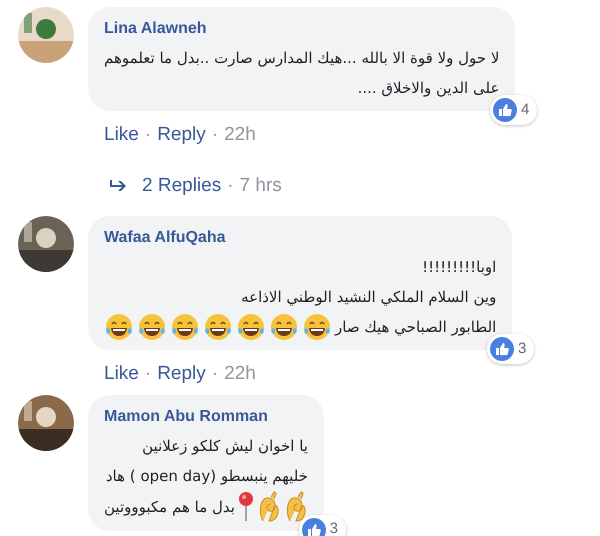  I want to click on author-name: Lina Alawneh, so click(155, 29).